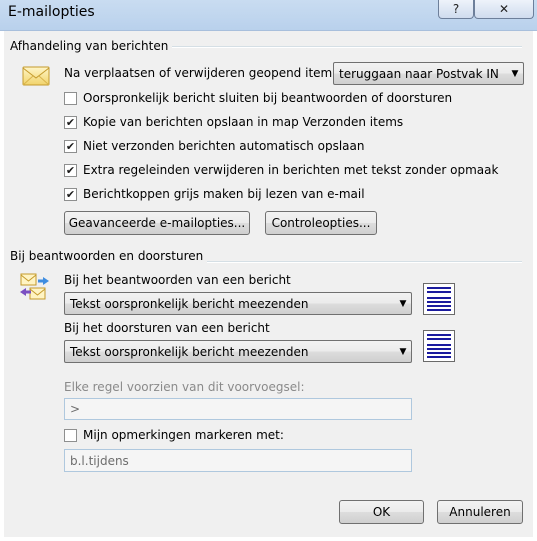  Describe the element at coordinates (70, 98) in the screenshot. I see `checkbox-close-original` at that location.